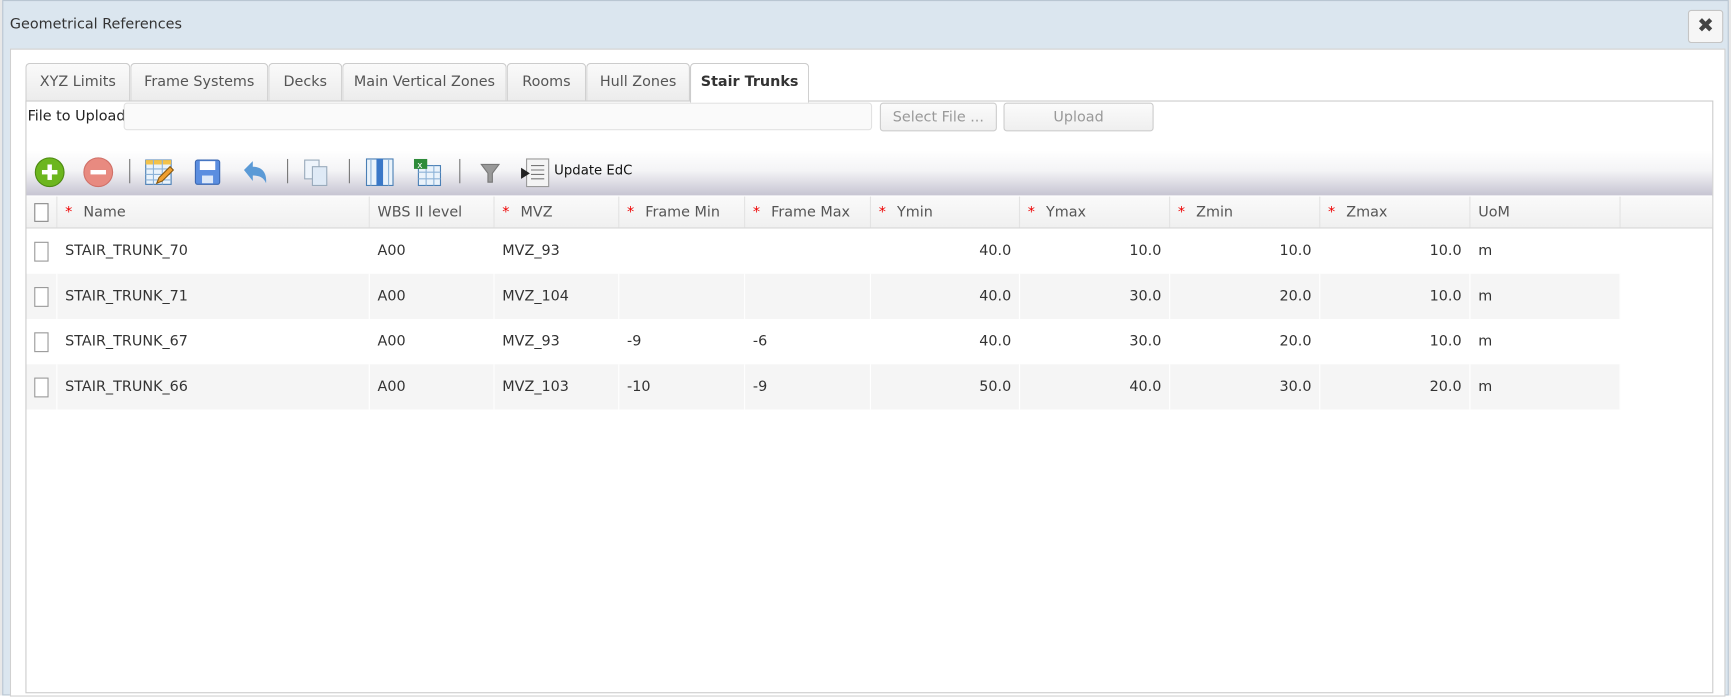  What do you see at coordinates (213, 212) in the screenshot?
I see `column-header-name: * Name` at bounding box center [213, 212].